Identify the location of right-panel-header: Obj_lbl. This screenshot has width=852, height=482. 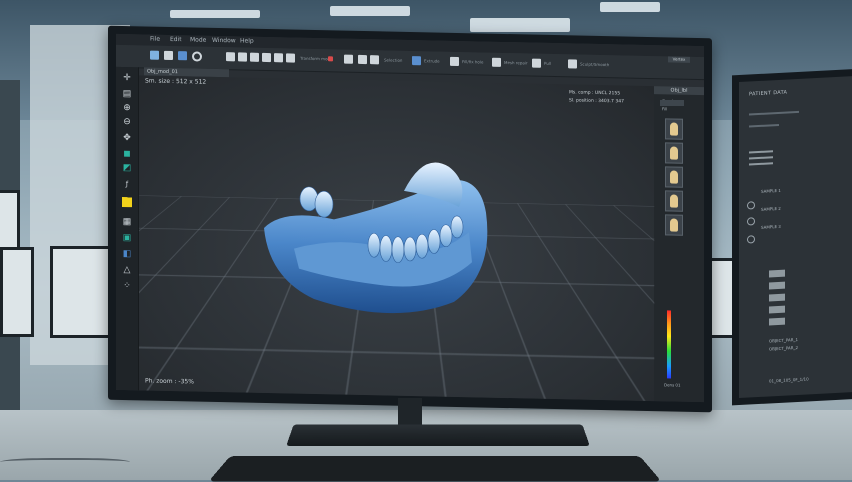
(679, 91).